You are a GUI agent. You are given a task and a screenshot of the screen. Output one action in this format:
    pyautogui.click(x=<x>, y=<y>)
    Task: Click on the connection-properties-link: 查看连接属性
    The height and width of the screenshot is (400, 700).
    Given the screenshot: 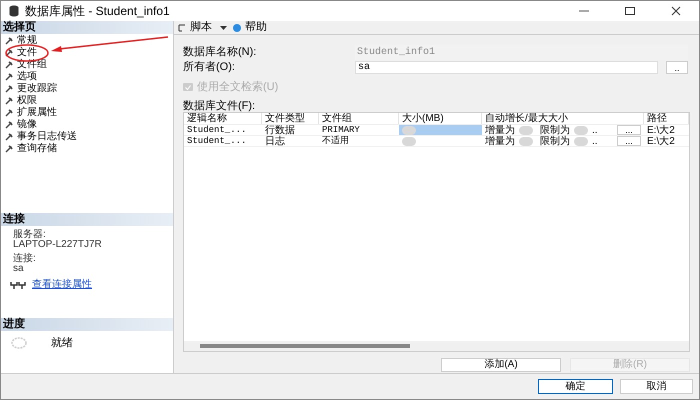 What is the action you would take?
    pyautogui.click(x=62, y=285)
    